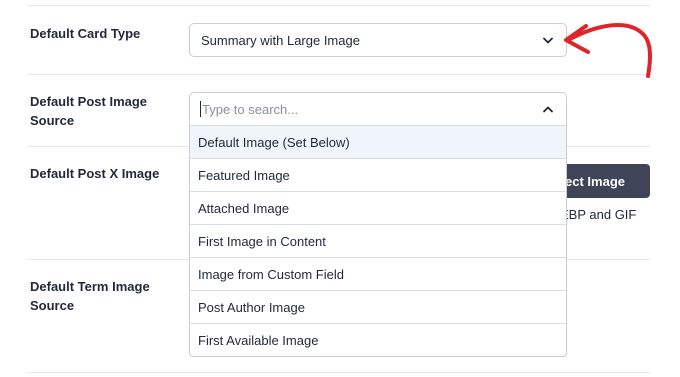  Describe the element at coordinates (608, 50) in the screenshot. I see `red-arrow-icon` at that location.